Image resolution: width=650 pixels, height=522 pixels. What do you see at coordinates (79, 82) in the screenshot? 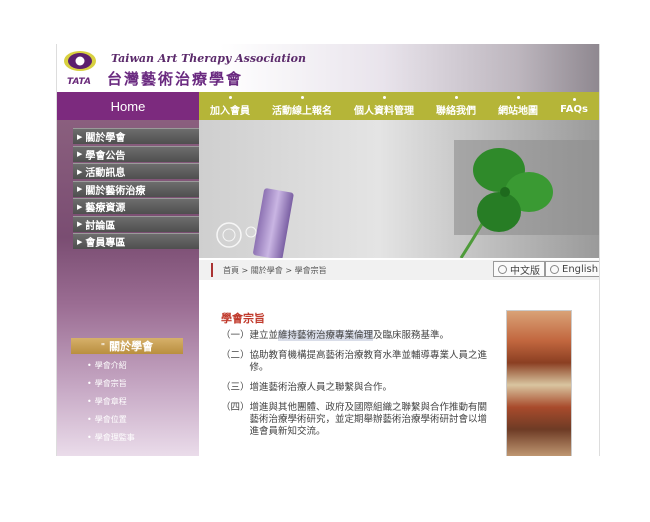
I see `logo-abbreviation: TATA` at bounding box center [79, 82].